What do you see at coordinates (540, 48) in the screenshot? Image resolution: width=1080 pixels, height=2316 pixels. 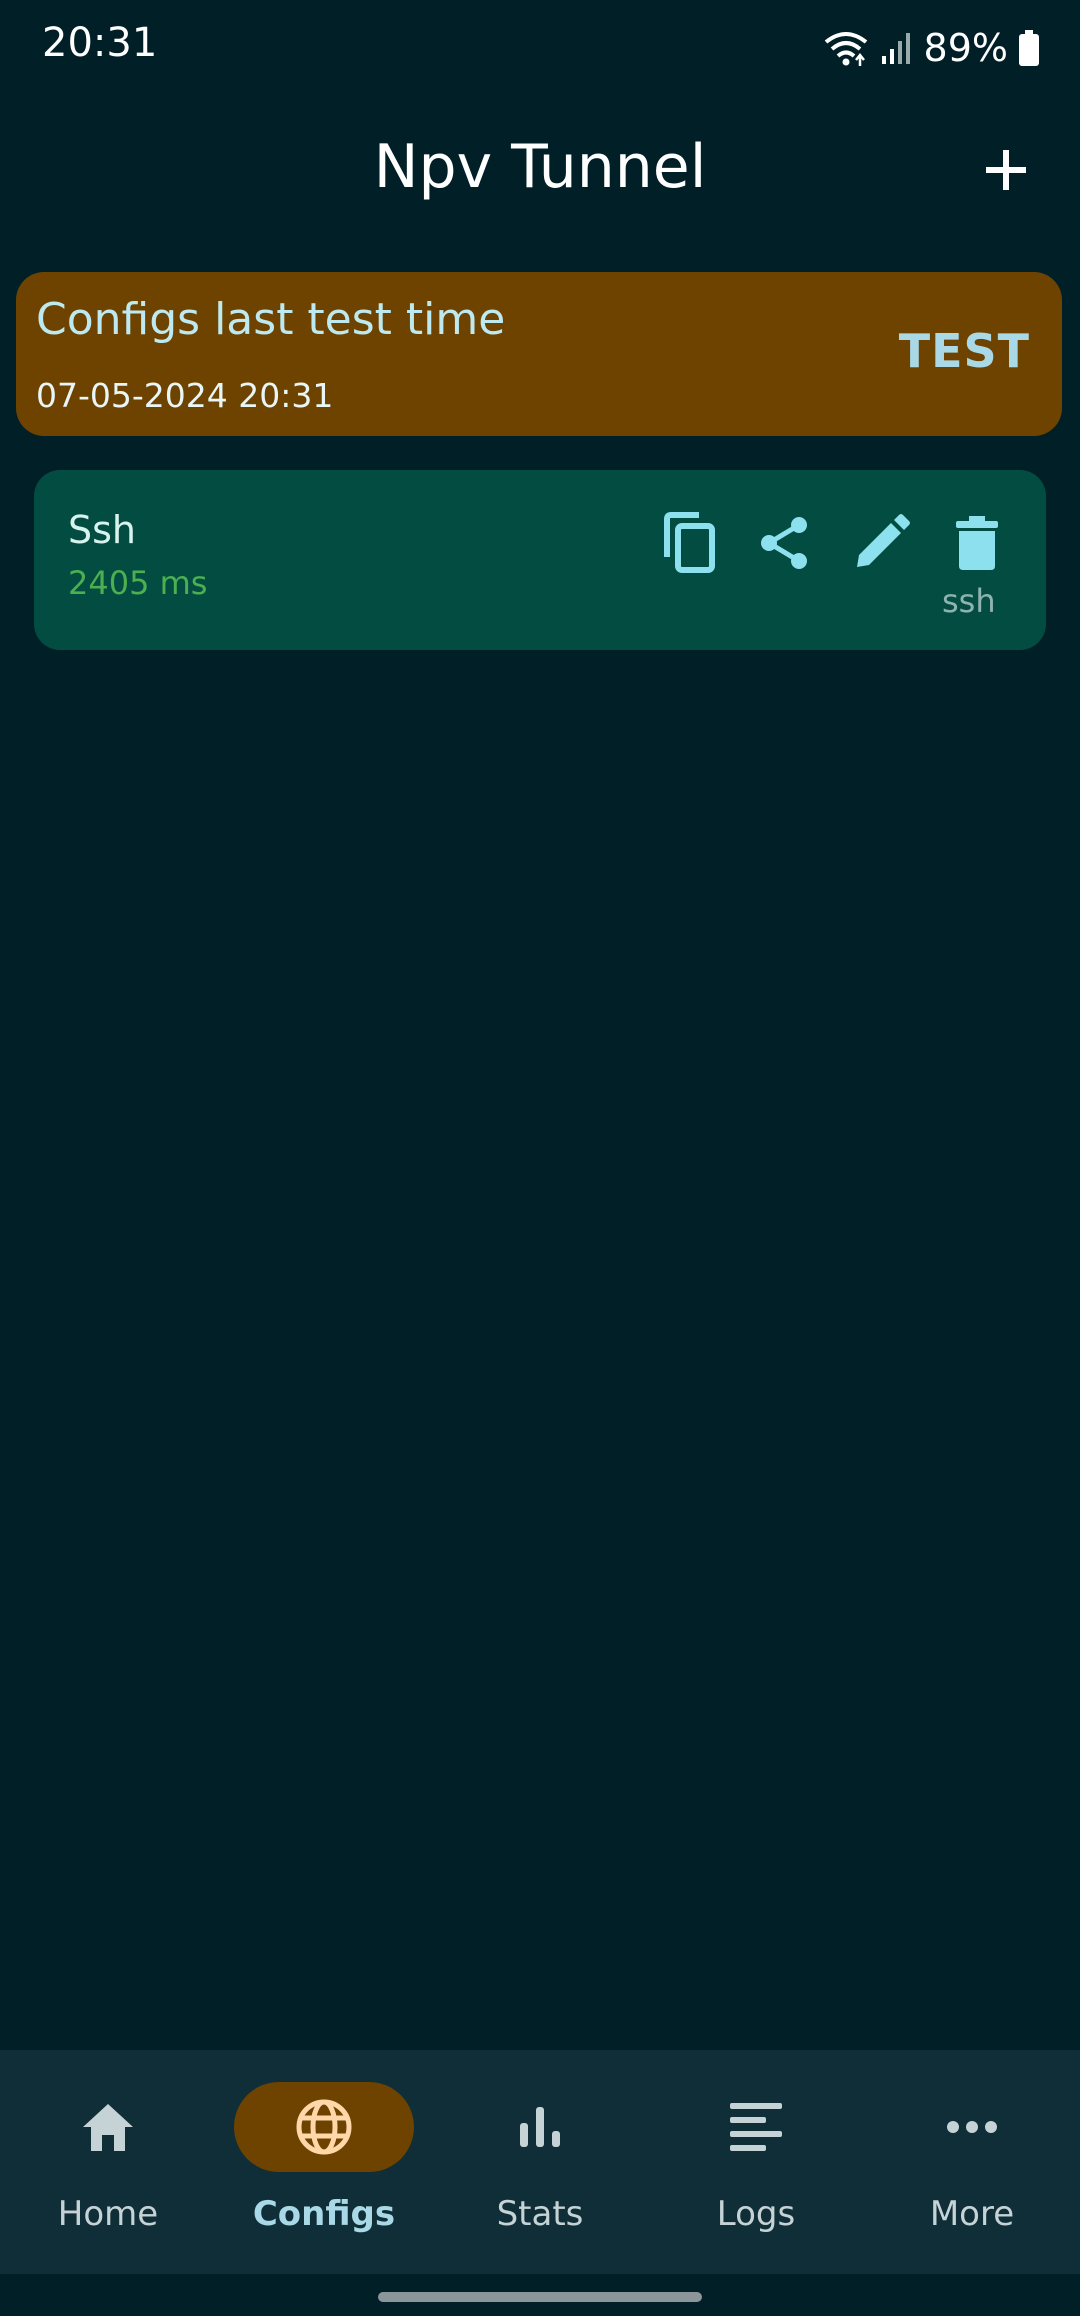 I see `status-bar: 20:31 89%` at bounding box center [540, 48].